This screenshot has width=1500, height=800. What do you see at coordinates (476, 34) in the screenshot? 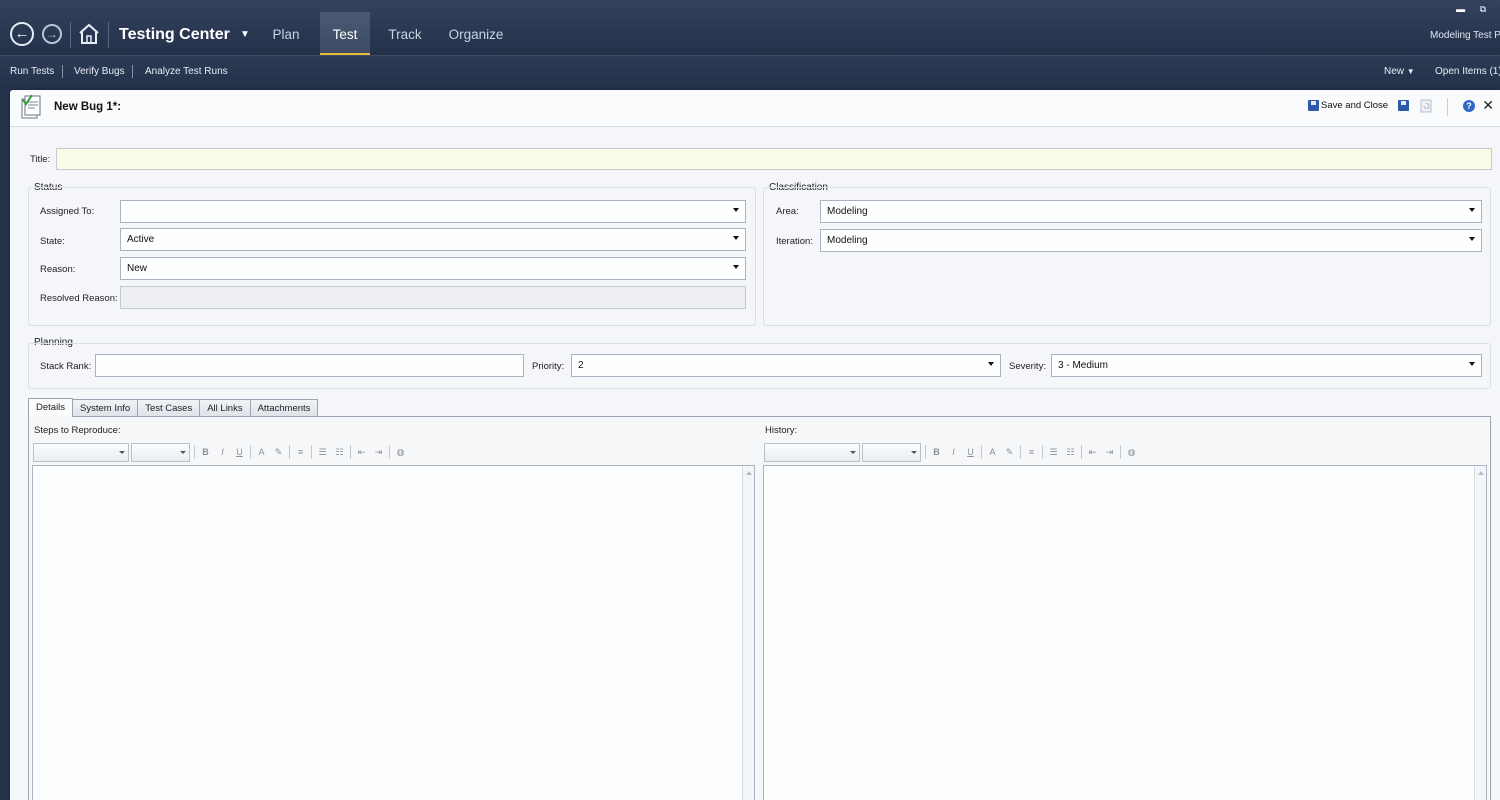
I see `tab-organize: Organize` at bounding box center [476, 34].